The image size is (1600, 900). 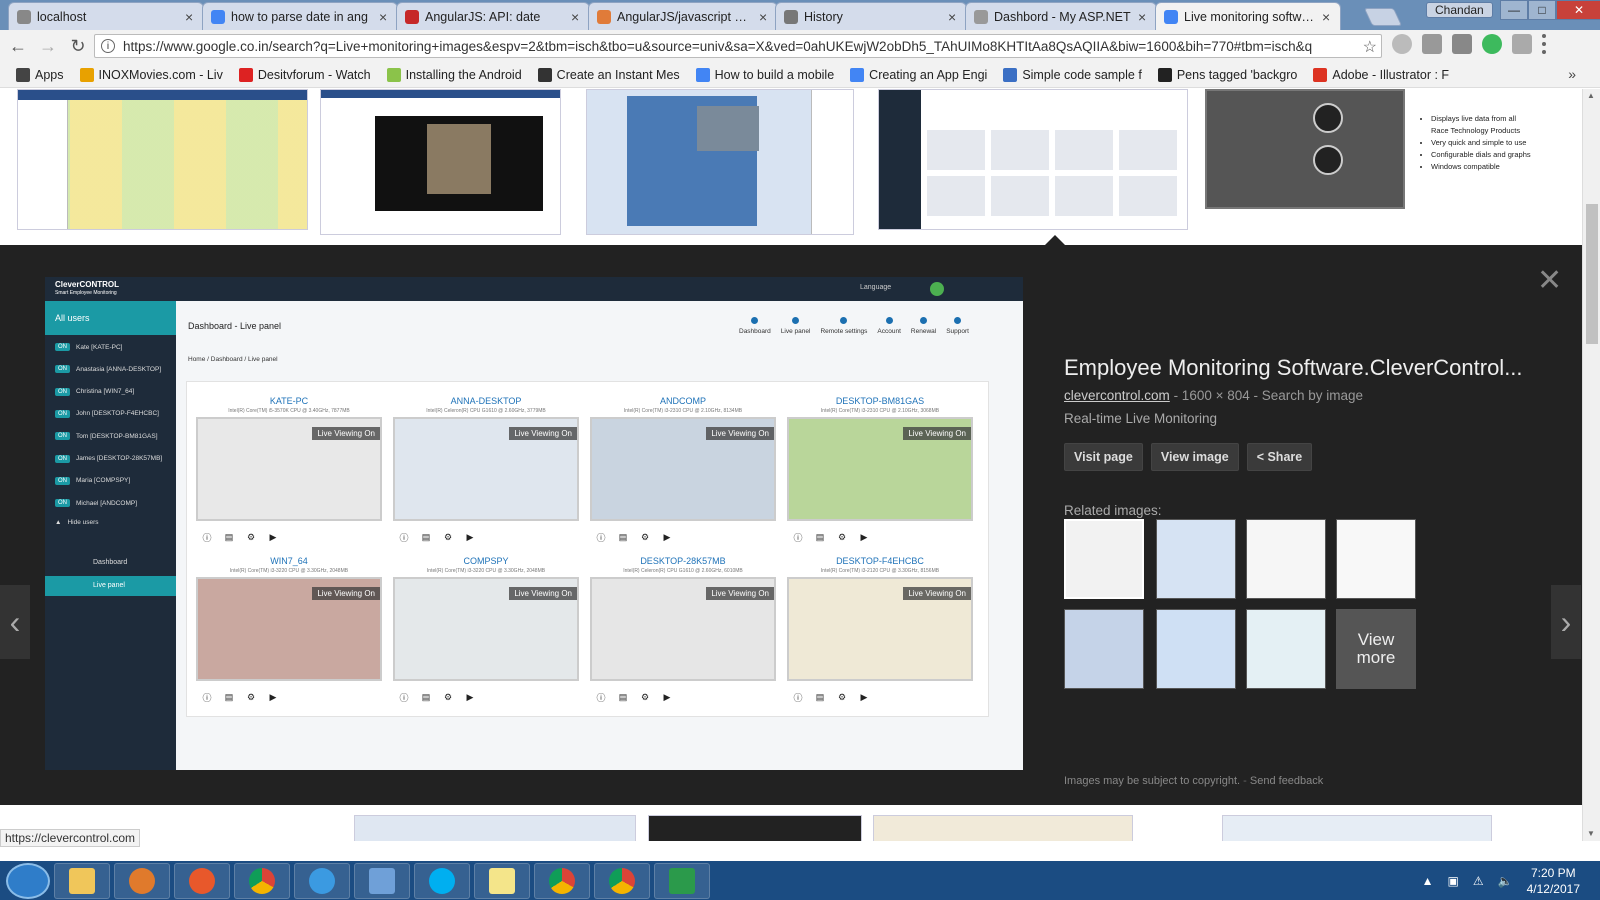 What do you see at coordinates (322, 880) in the screenshot?
I see `ie-taskbar-icon` at bounding box center [322, 880].